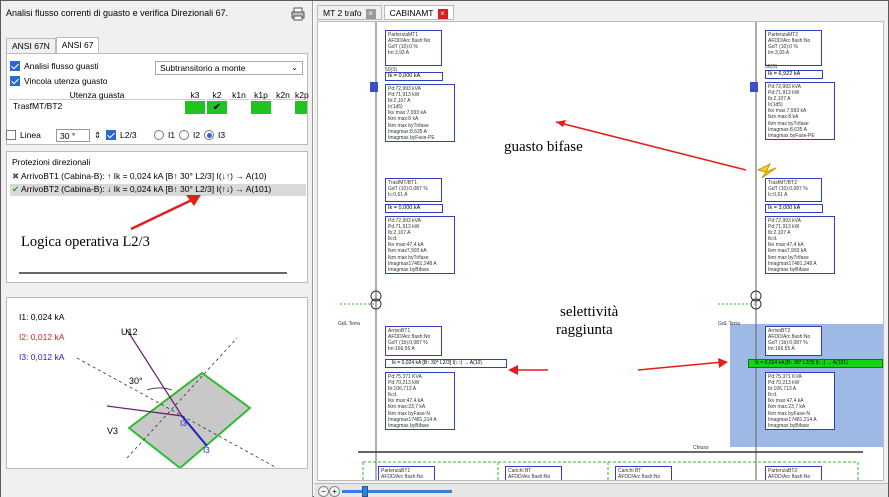  Describe the element at coordinates (283, 107) in the screenshot. I see `grid-cell-k2n` at that location.